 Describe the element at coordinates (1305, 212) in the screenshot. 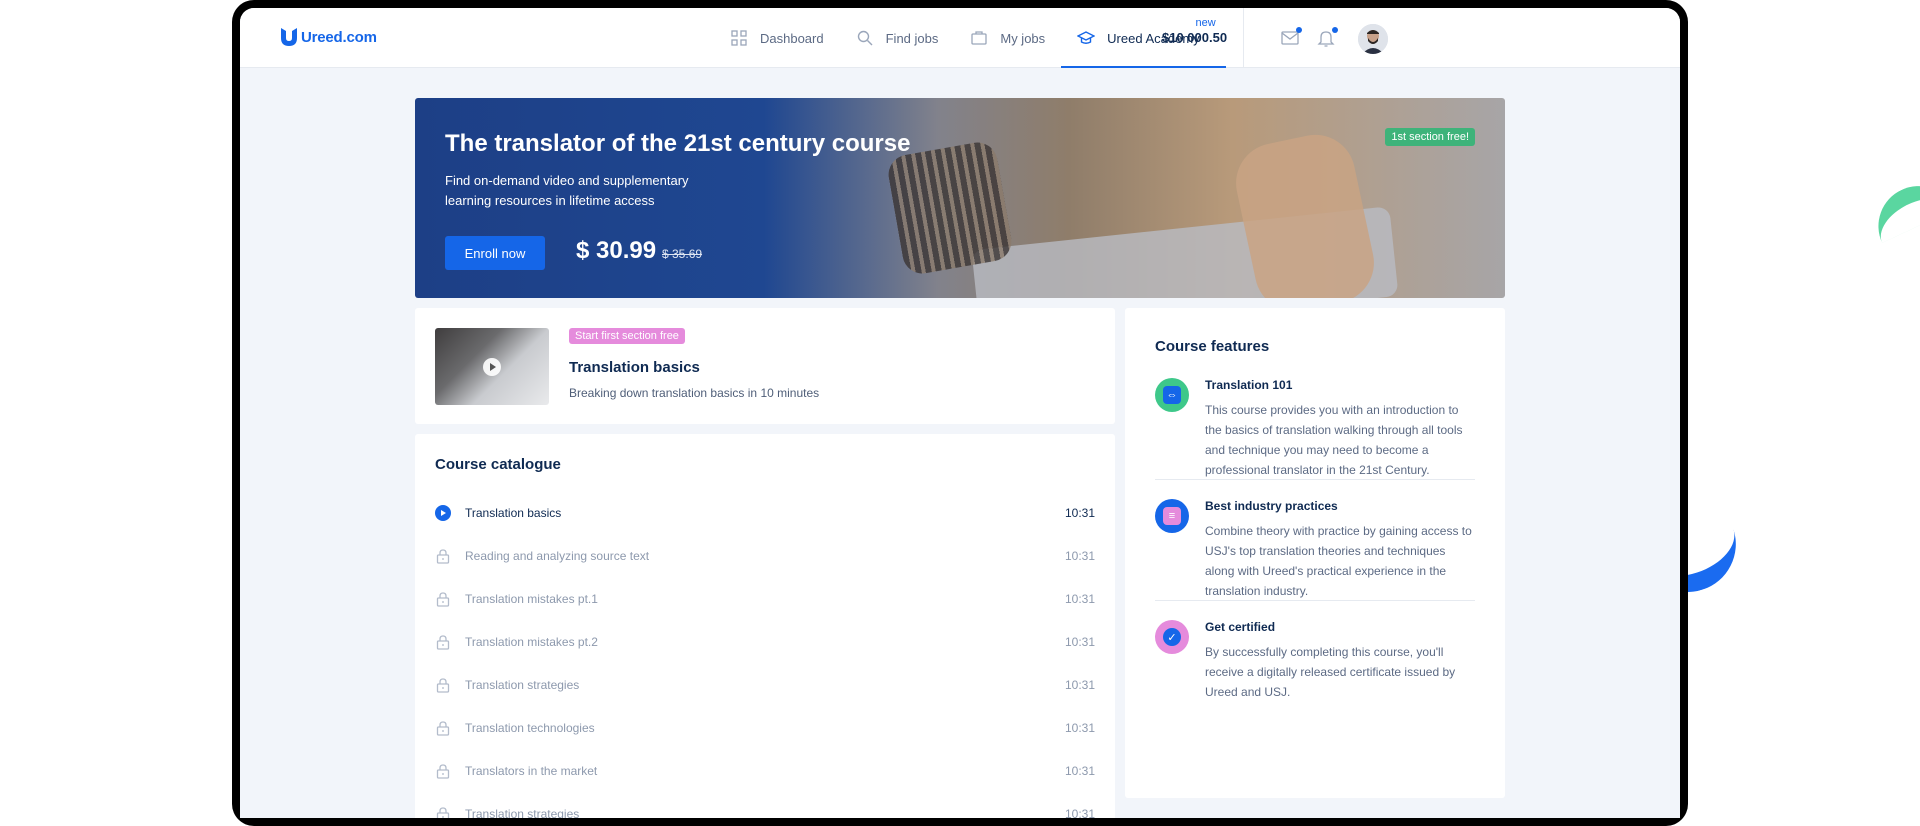

I see `hero-photo-hand` at that location.